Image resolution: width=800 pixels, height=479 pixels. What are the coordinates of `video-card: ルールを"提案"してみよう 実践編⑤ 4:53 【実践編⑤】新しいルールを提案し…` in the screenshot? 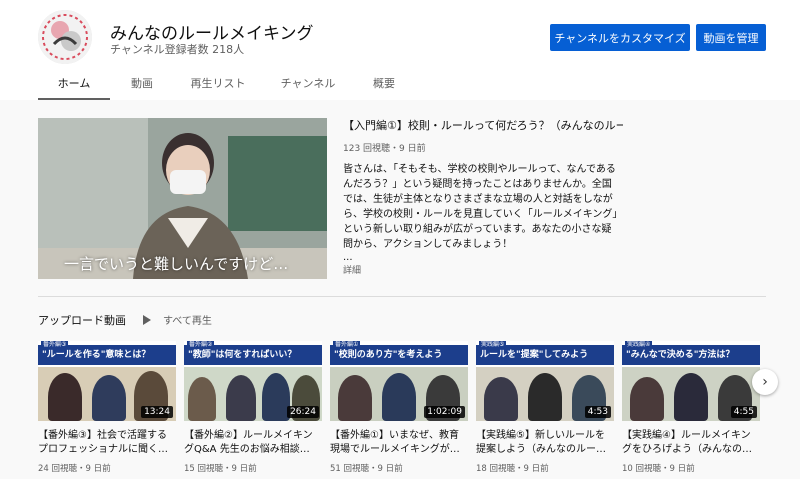 It's located at (545, 407).